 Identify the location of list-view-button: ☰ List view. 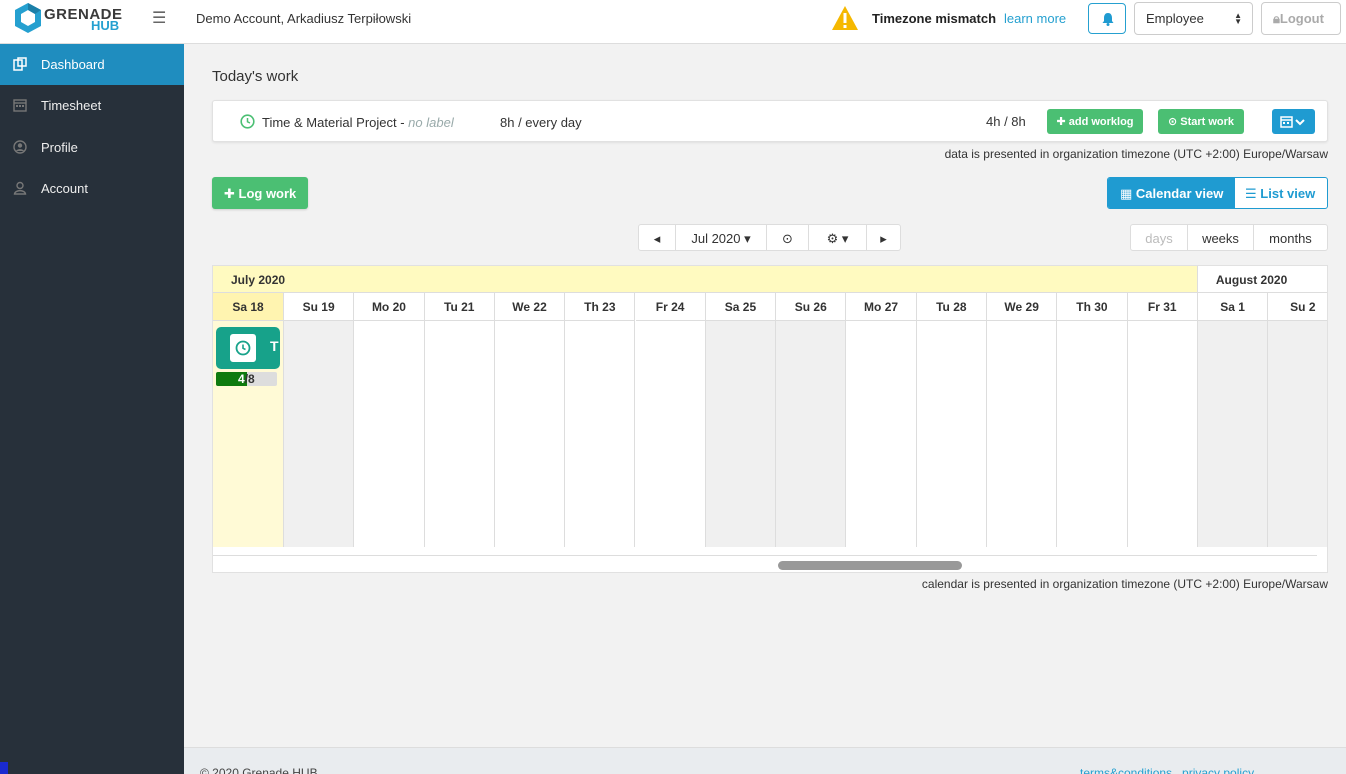
(1281, 193).